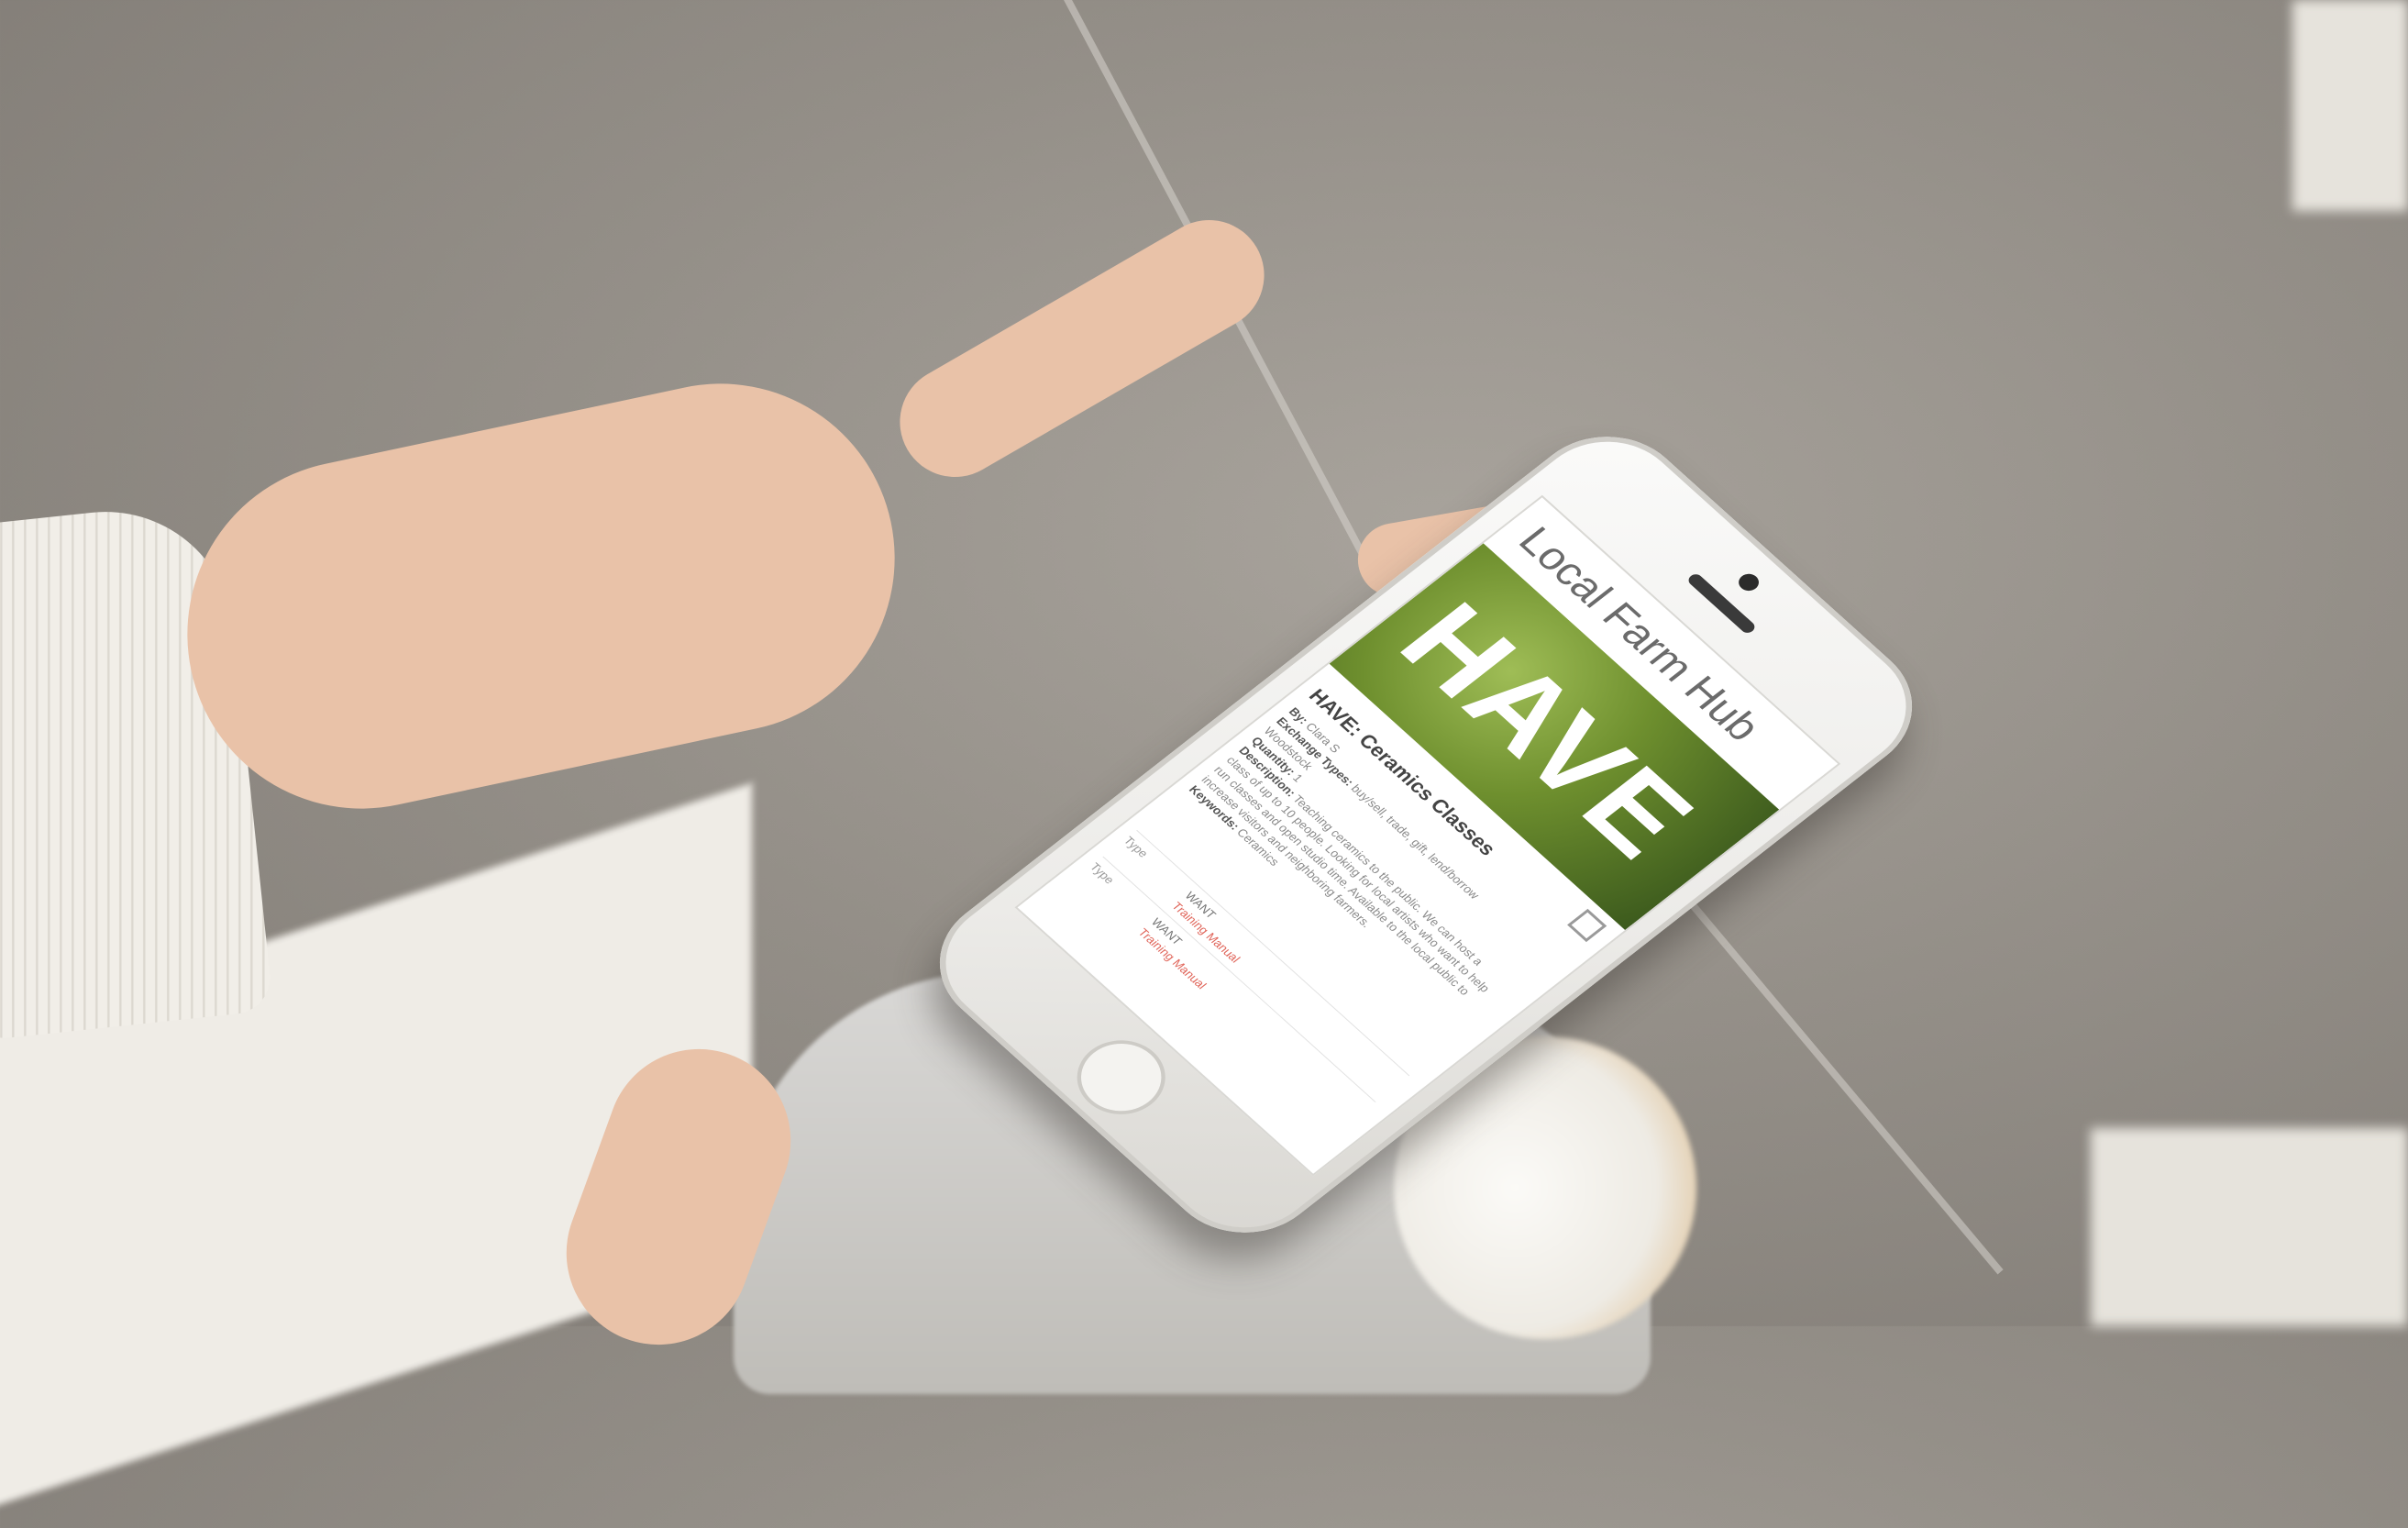 This screenshot has width=2408, height=1528. What do you see at coordinates (541, 596) in the screenshot?
I see `holding-hand` at bounding box center [541, 596].